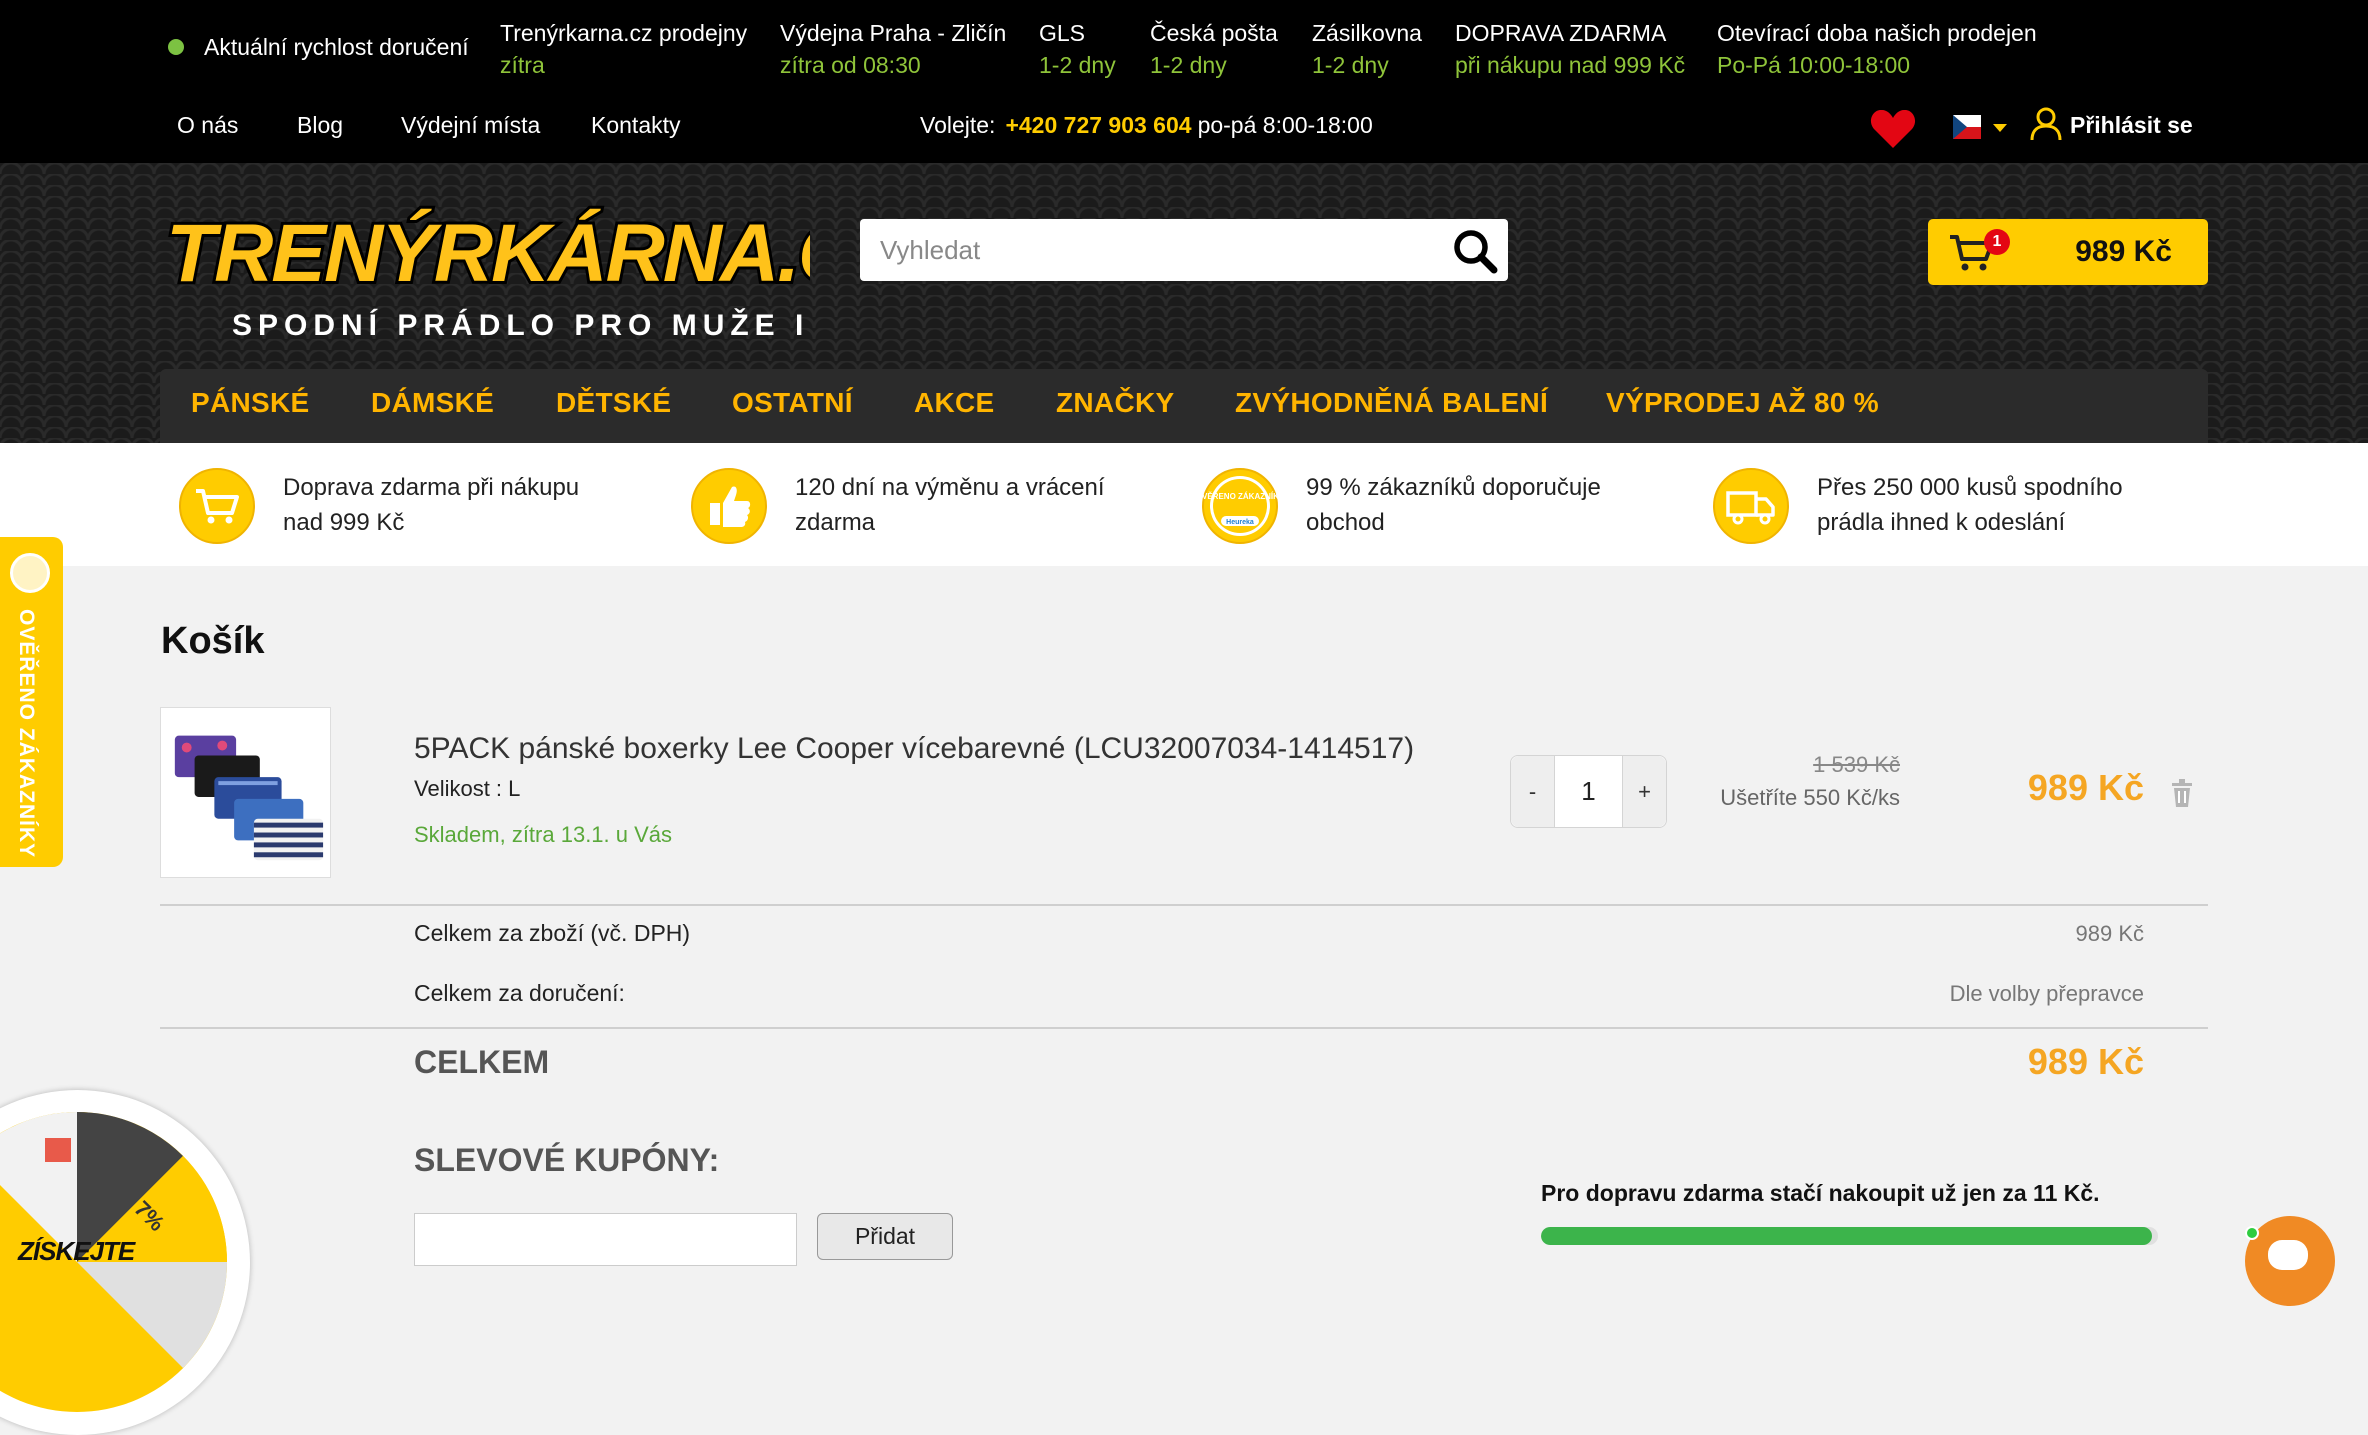  Describe the element at coordinates (1846, 1236) in the screenshot. I see `free-shipping-progress-fill` at that location.